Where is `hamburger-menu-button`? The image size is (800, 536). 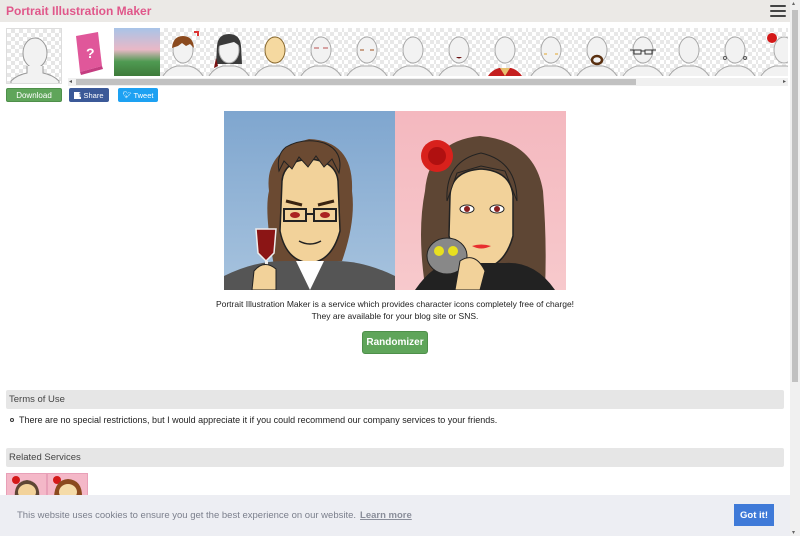 hamburger-menu-button is located at coordinates (778, 11).